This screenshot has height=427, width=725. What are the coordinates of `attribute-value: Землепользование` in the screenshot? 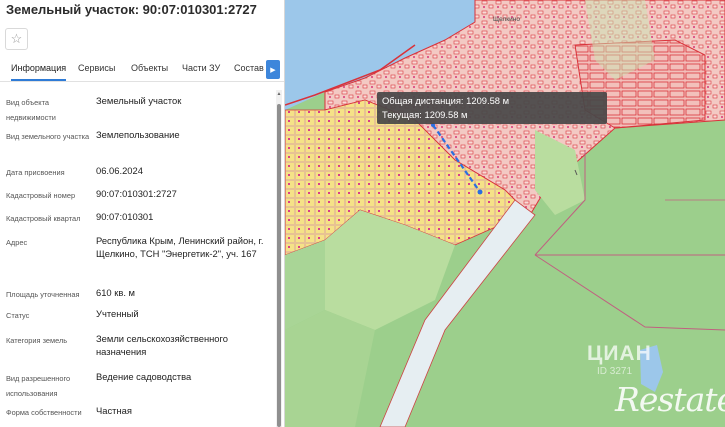 It's located at (138, 134).